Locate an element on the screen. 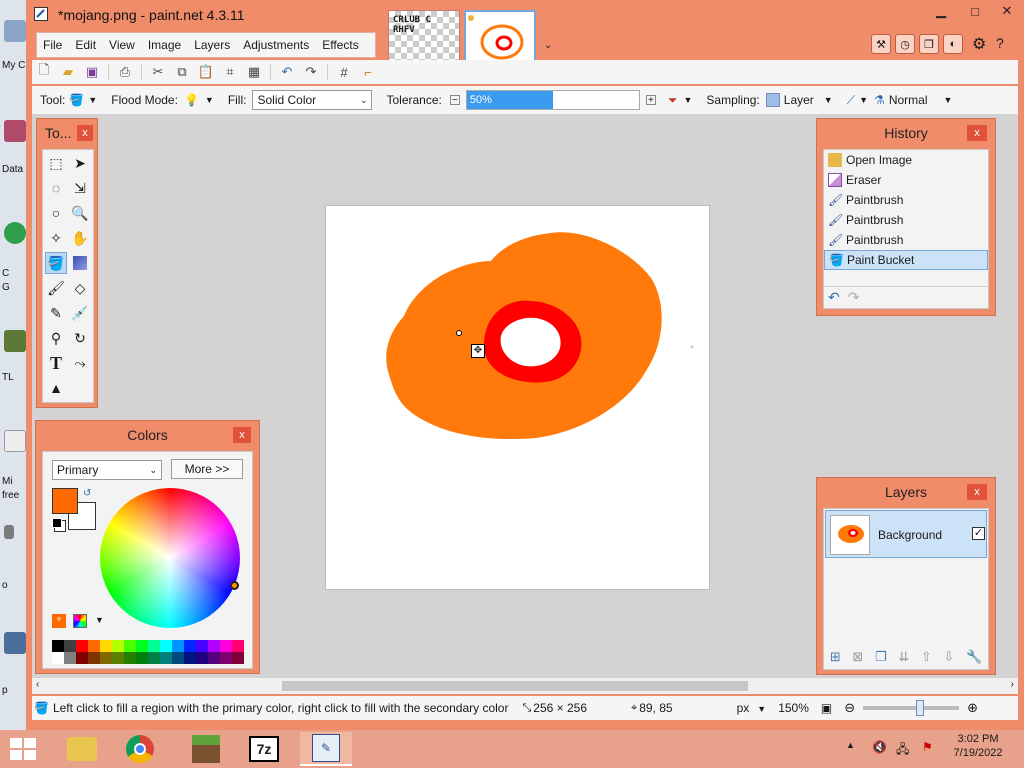 The image size is (1024, 768). maximize-button: □ is located at coordinates (975, 11).